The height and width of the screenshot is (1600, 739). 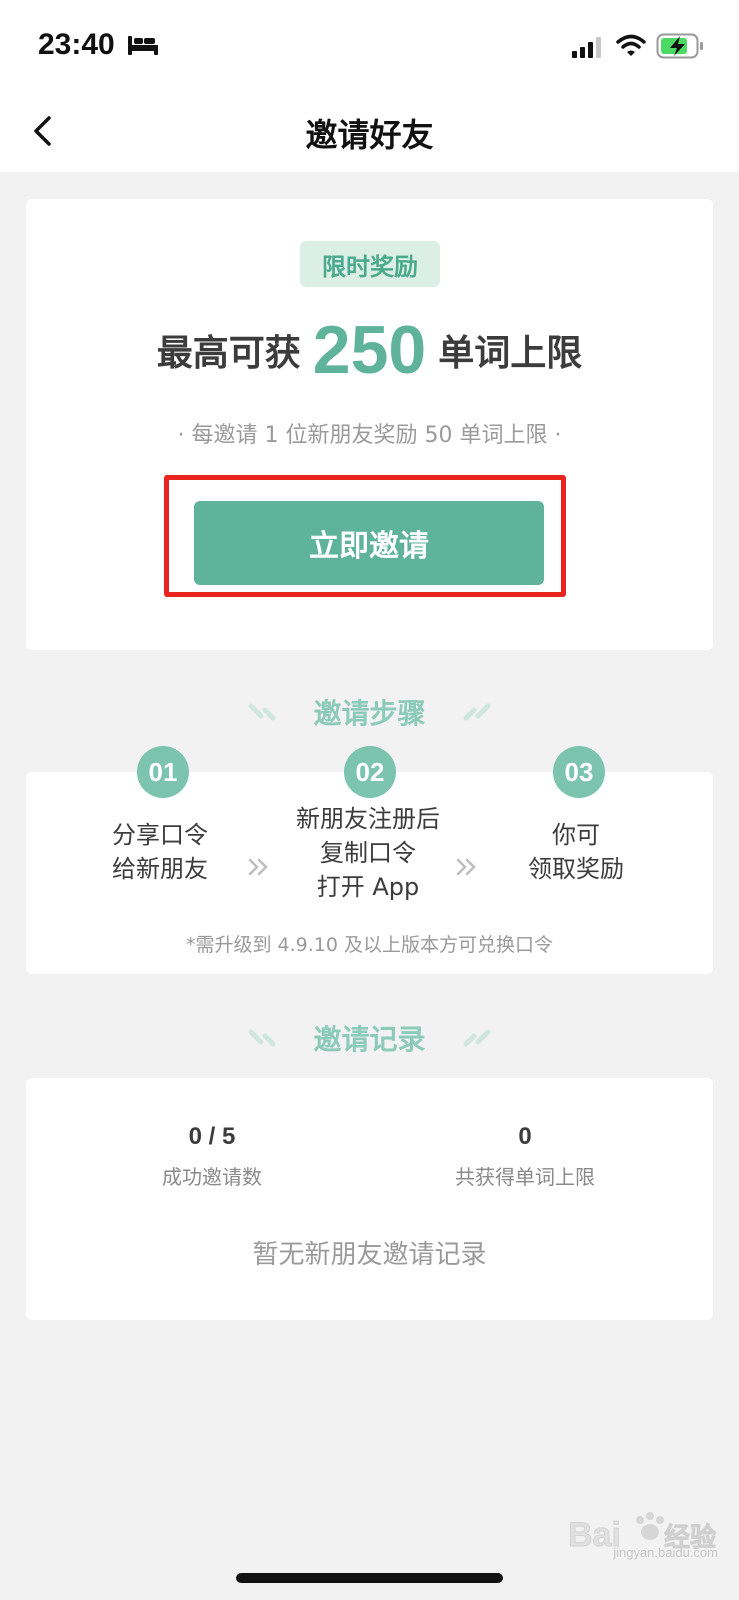 I want to click on bed-icon, so click(x=143, y=45).